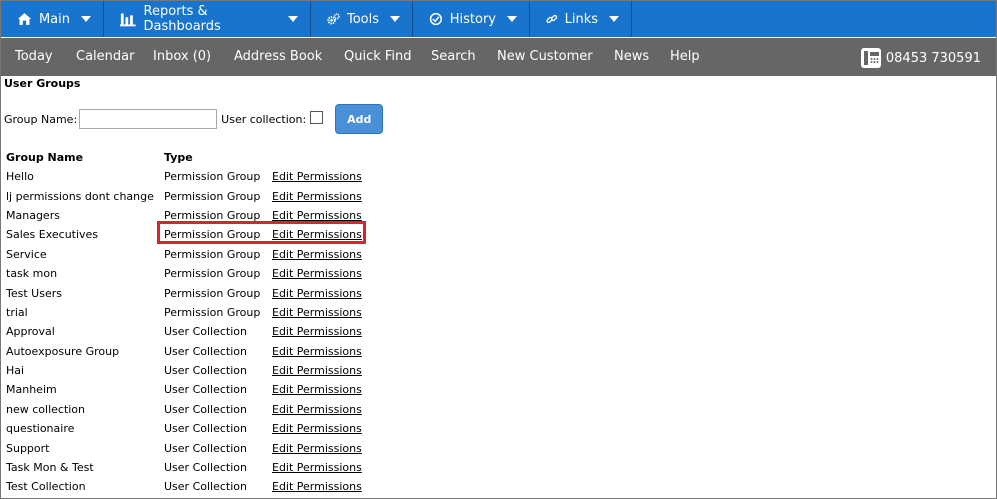 This screenshot has height=499, width=997. What do you see at coordinates (545, 56) in the screenshot?
I see `subnav-new-customer: New Customer` at bounding box center [545, 56].